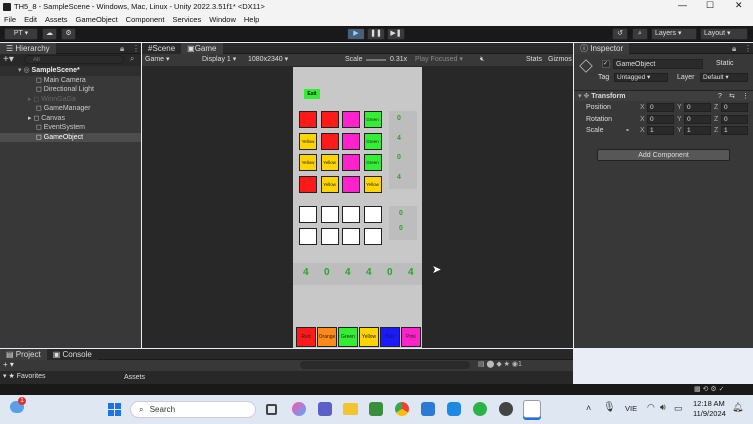  What do you see at coordinates (480, 409) in the screenshot?
I see `app-icon` at bounding box center [480, 409].